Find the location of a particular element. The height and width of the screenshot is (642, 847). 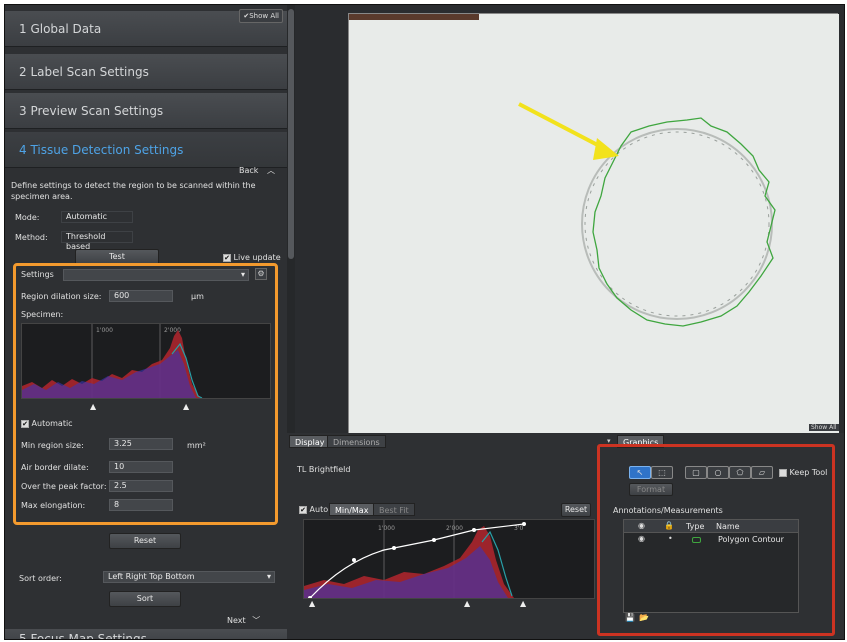

settings-highlight is located at coordinates (145, 394).